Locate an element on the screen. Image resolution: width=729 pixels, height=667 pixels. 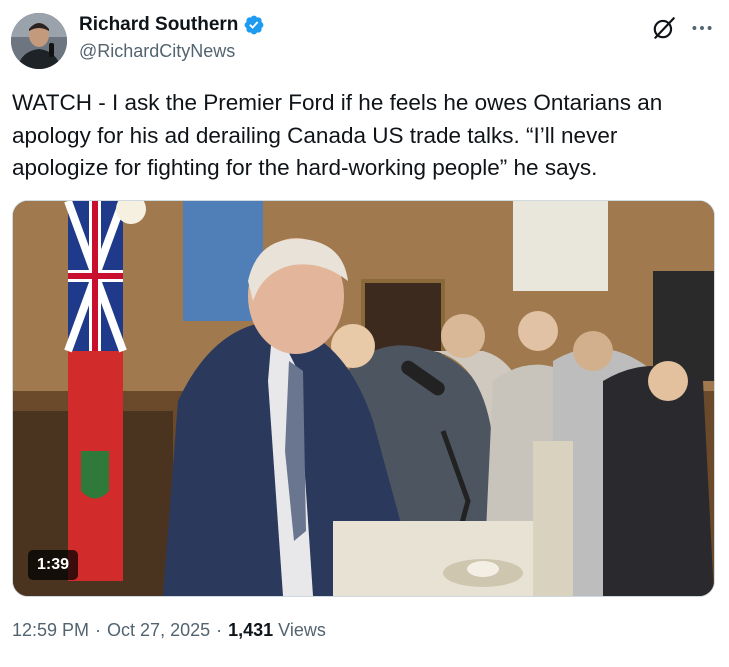
author-avatar is located at coordinates (39, 41).